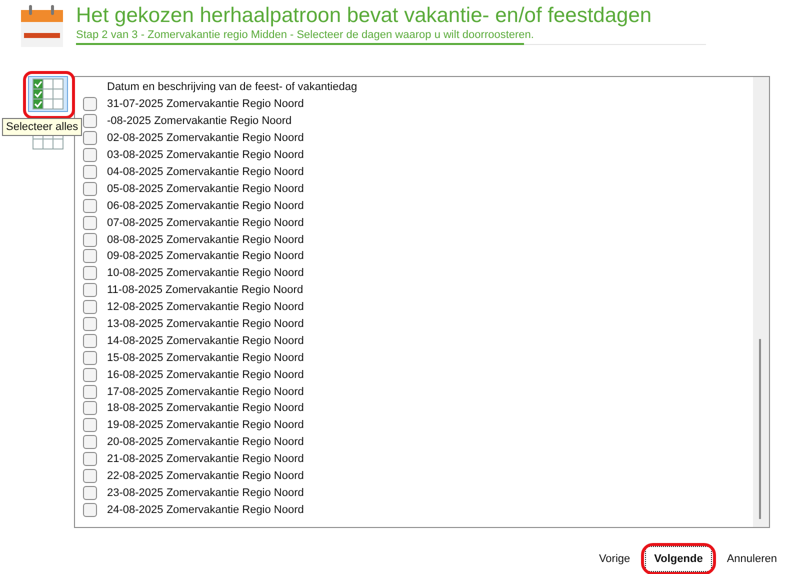 This screenshot has width=796, height=574. What do you see at coordinates (205, 324) in the screenshot?
I see `holiday-label: 13-08-2025 Zomervakantie Regio Noord` at bounding box center [205, 324].